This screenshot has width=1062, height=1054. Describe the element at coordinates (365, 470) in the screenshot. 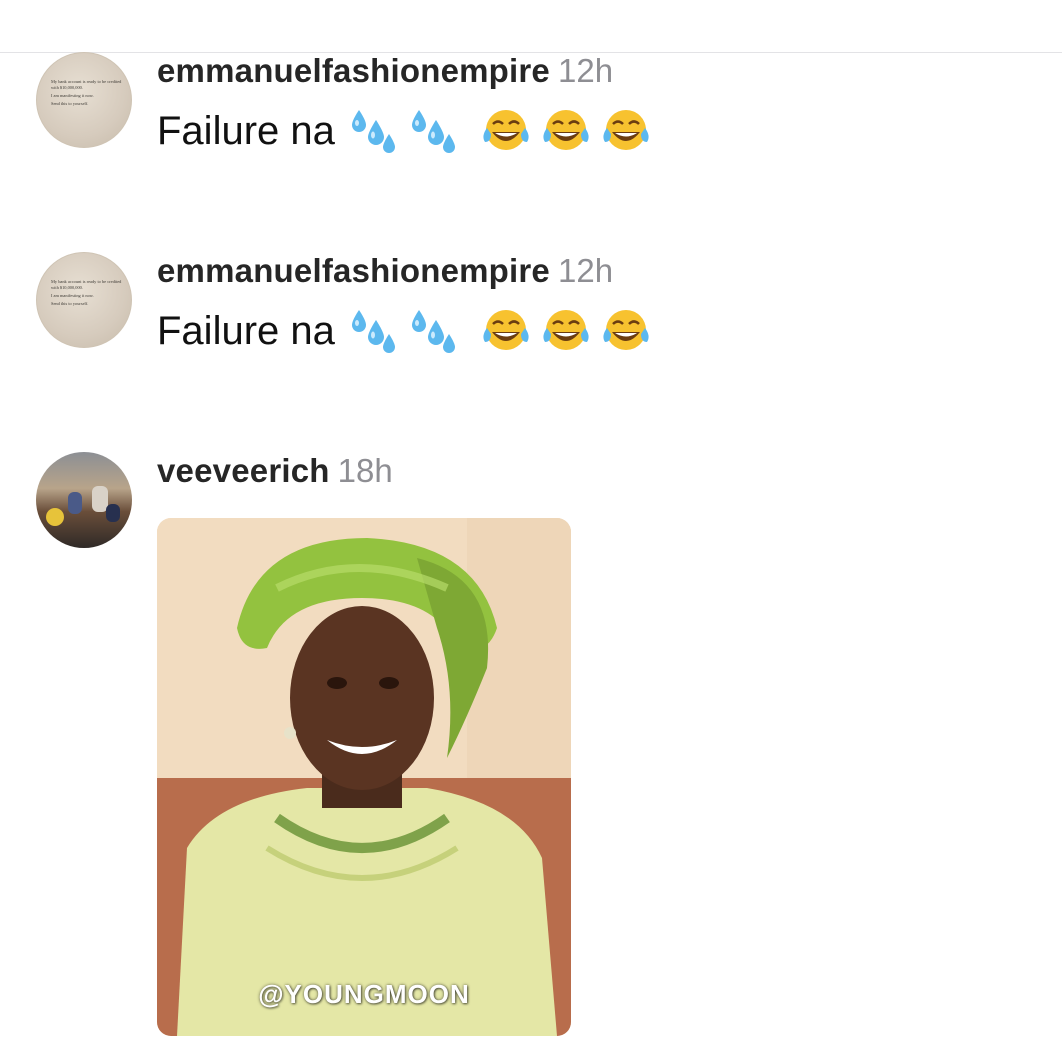

I see `timestamp: 18h` at that location.